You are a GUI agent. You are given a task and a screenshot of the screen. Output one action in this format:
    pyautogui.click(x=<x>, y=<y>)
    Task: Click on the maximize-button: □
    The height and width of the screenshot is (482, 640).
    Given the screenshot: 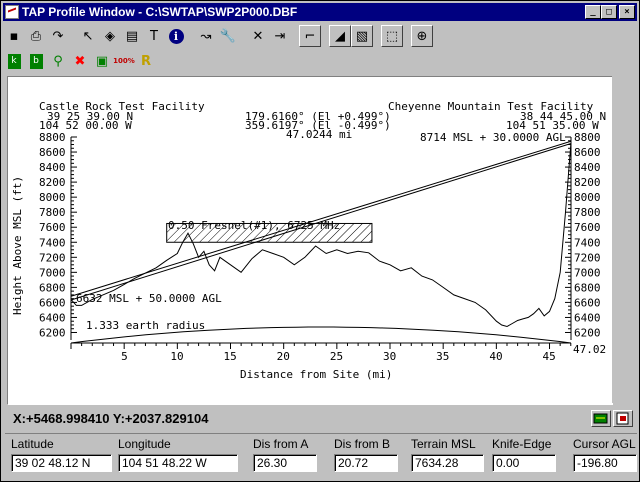 What is the action you would take?
    pyautogui.click(x=609, y=12)
    